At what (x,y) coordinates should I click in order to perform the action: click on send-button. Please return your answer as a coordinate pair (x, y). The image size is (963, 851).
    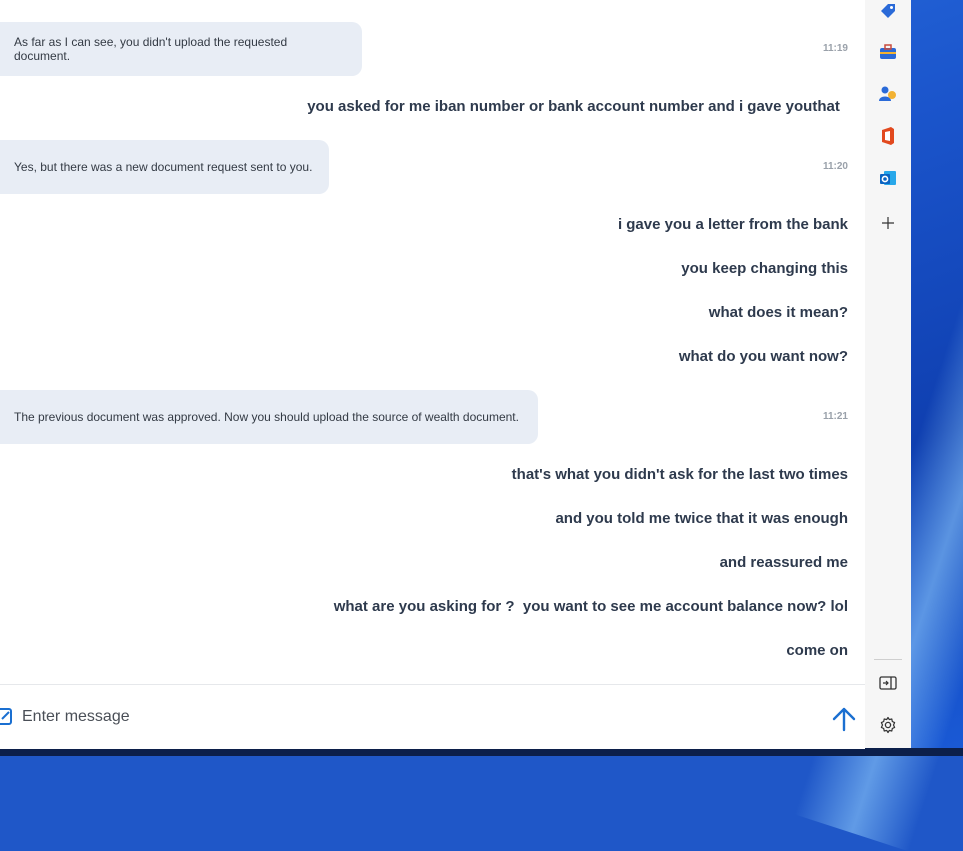
    Looking at the image, I should click on (844, 719).